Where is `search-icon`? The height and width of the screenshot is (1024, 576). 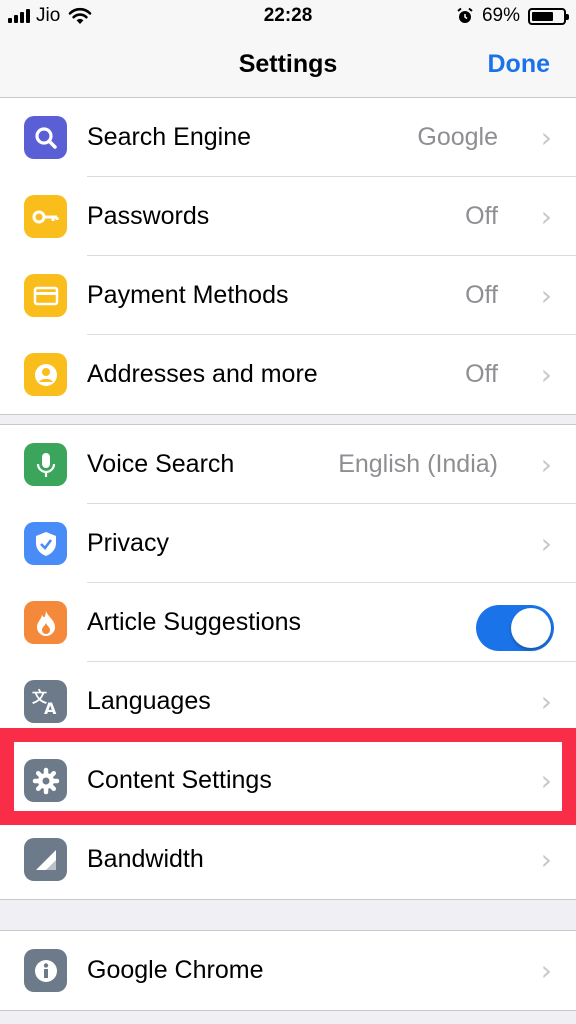
search-icon is located at coordinates (45, 137).